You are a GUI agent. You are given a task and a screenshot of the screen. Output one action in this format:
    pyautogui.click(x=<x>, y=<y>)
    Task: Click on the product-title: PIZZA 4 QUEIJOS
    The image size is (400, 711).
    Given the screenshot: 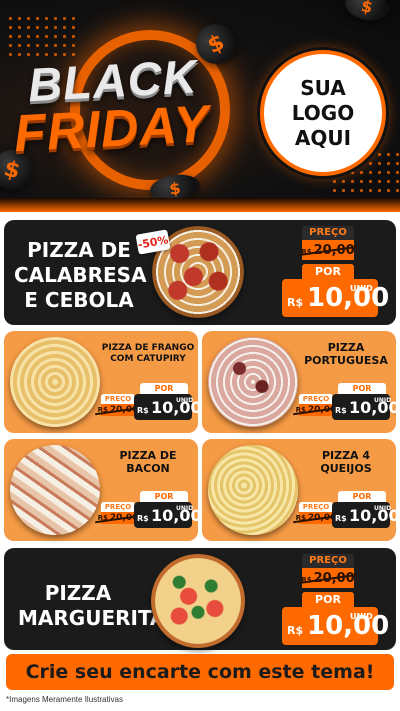 What is the action you would take?
    pyautogui.click(x=346, y=462)
    